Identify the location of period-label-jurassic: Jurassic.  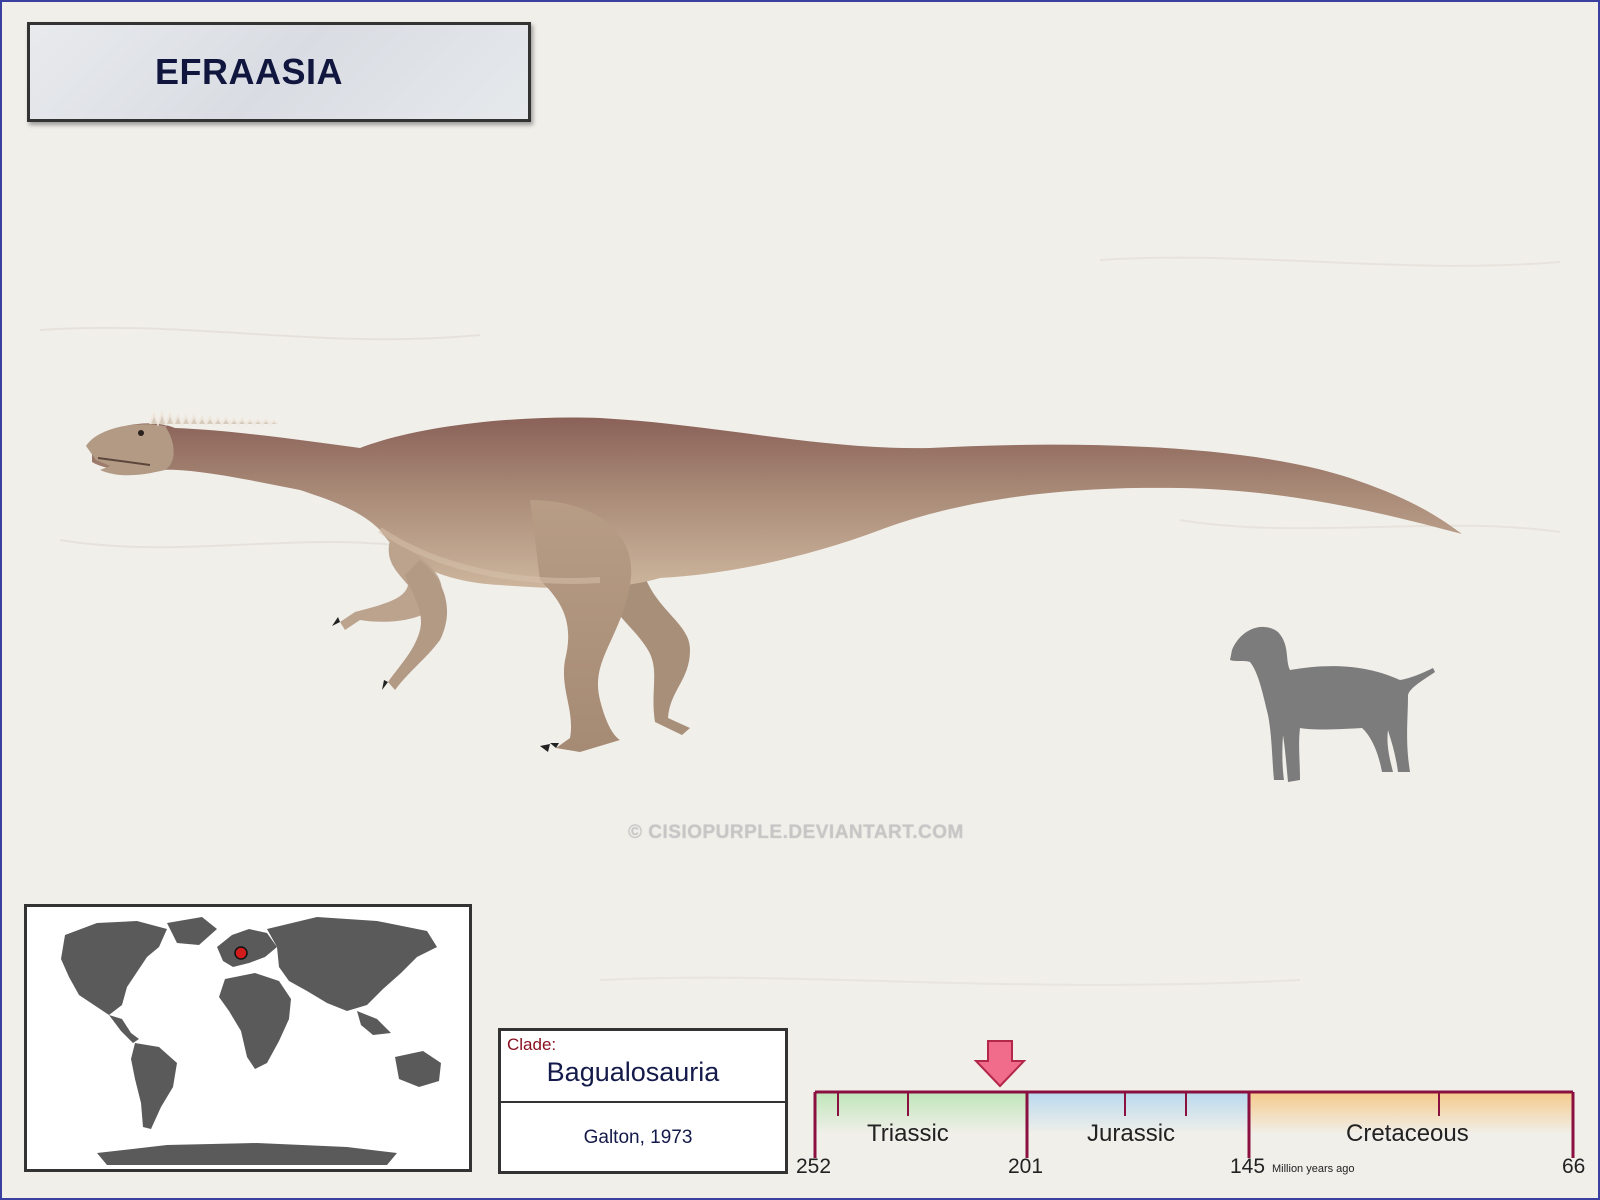
(1131, 1133).